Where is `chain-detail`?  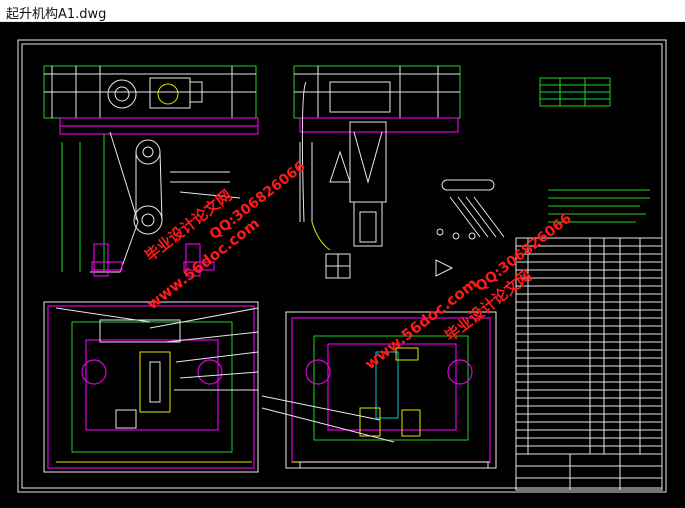 chain-detail is located at coordinates (470, 209).